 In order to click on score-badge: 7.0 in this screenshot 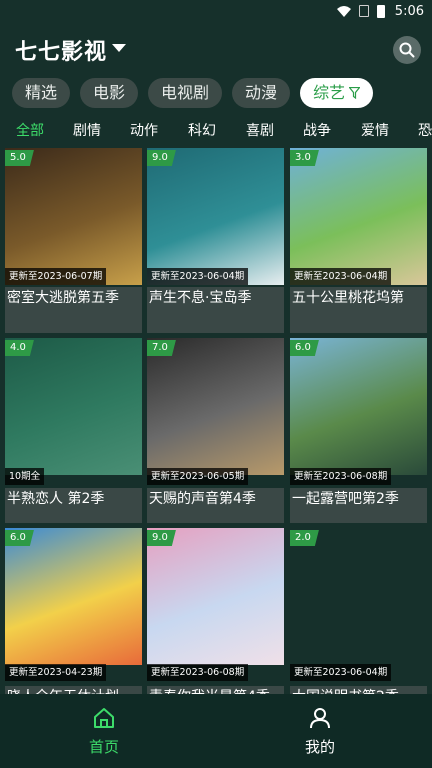, I will do `click(161, 348)`.